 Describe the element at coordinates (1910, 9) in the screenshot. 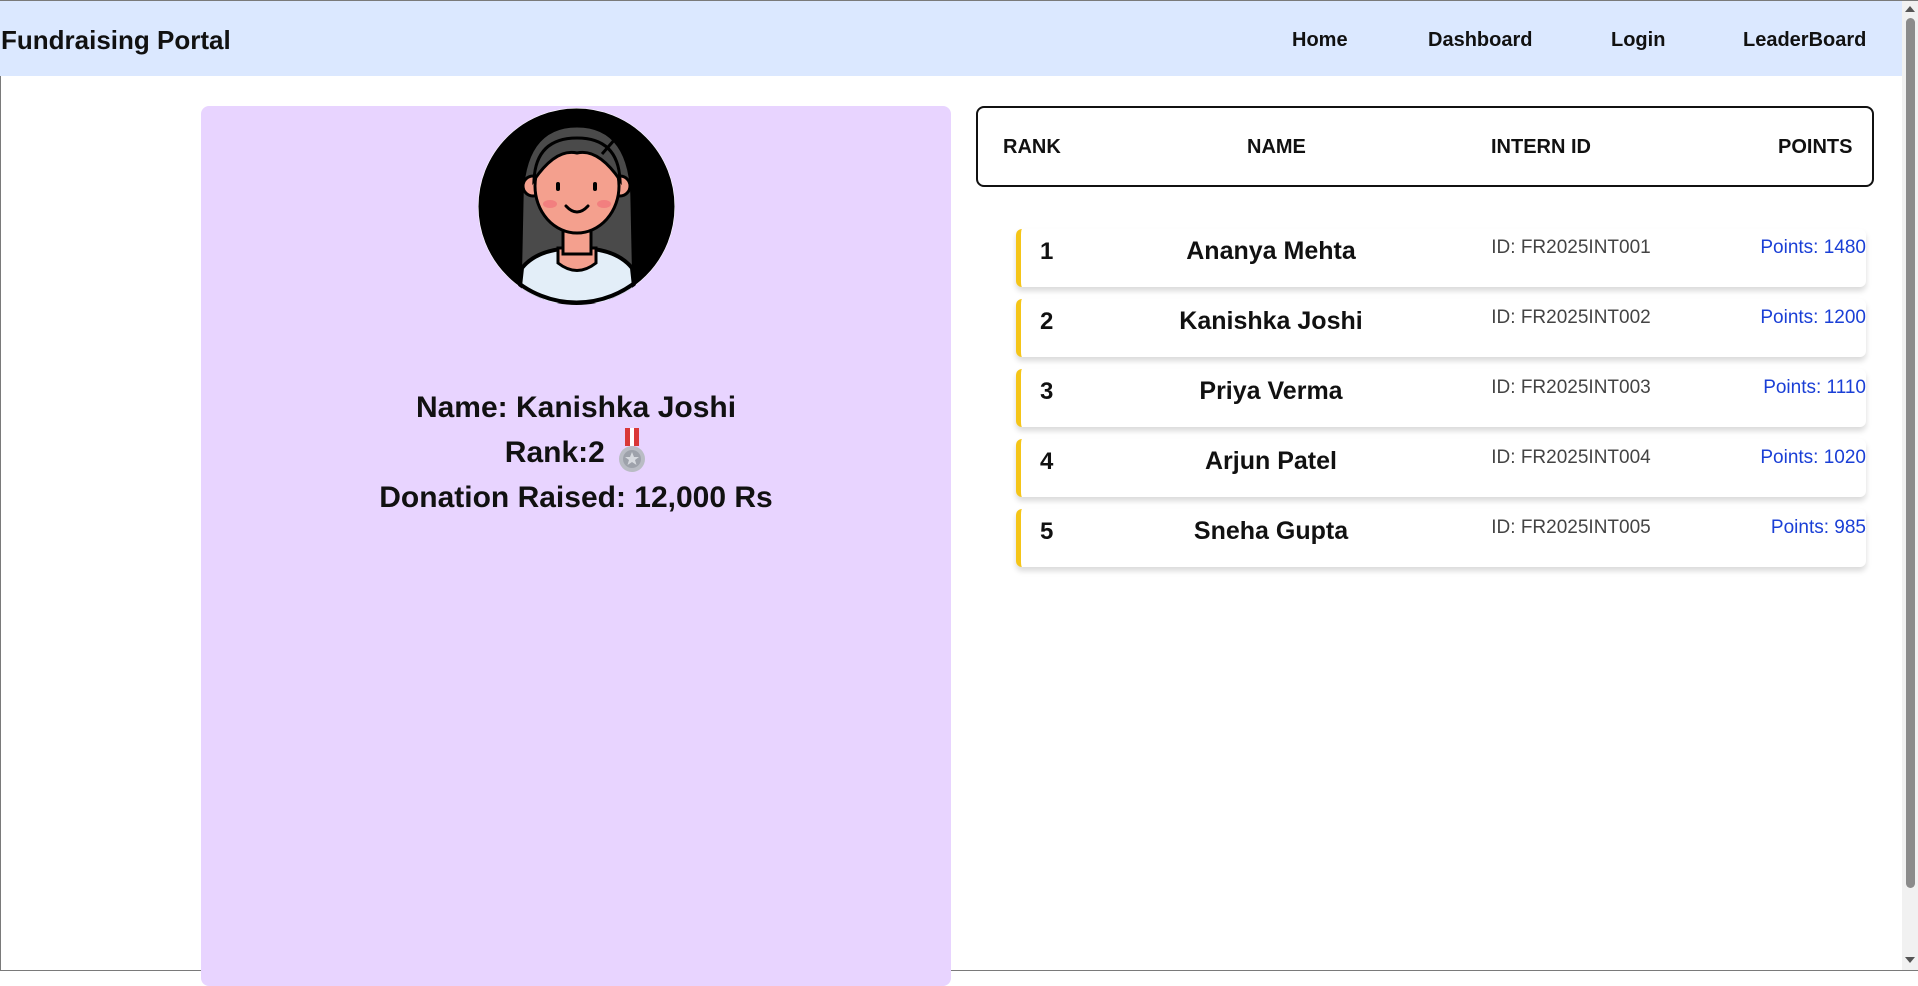

I see `scroll-up-arrow-icon` at that location.